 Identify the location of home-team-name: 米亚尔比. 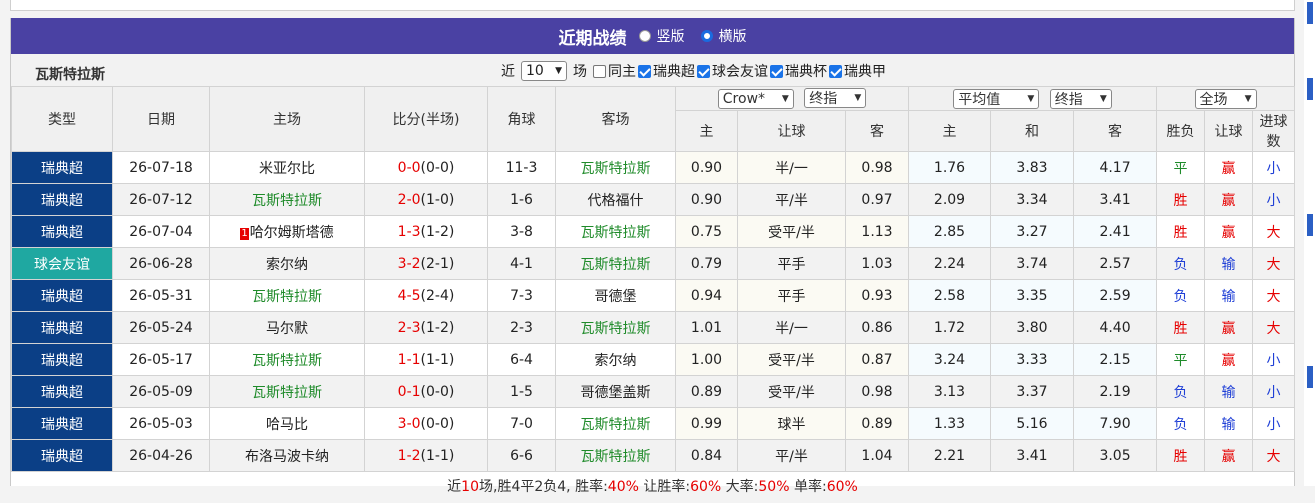
(287, 169).